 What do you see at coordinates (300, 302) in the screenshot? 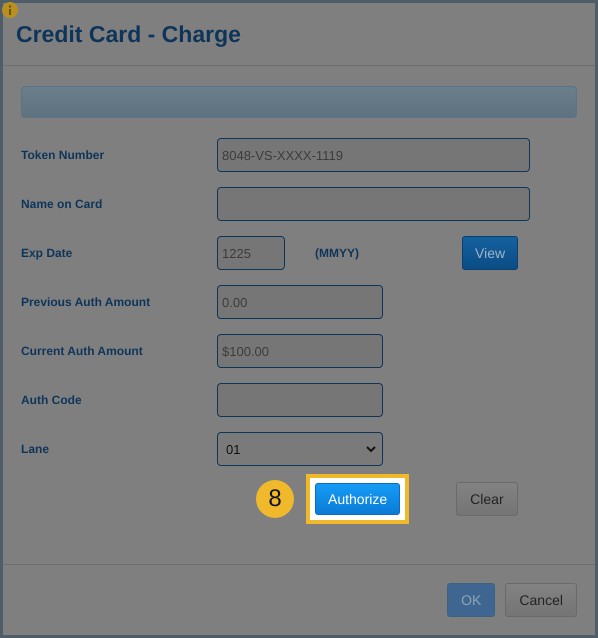
I see `input-field: 0.00` at bounding box center [300, 302].